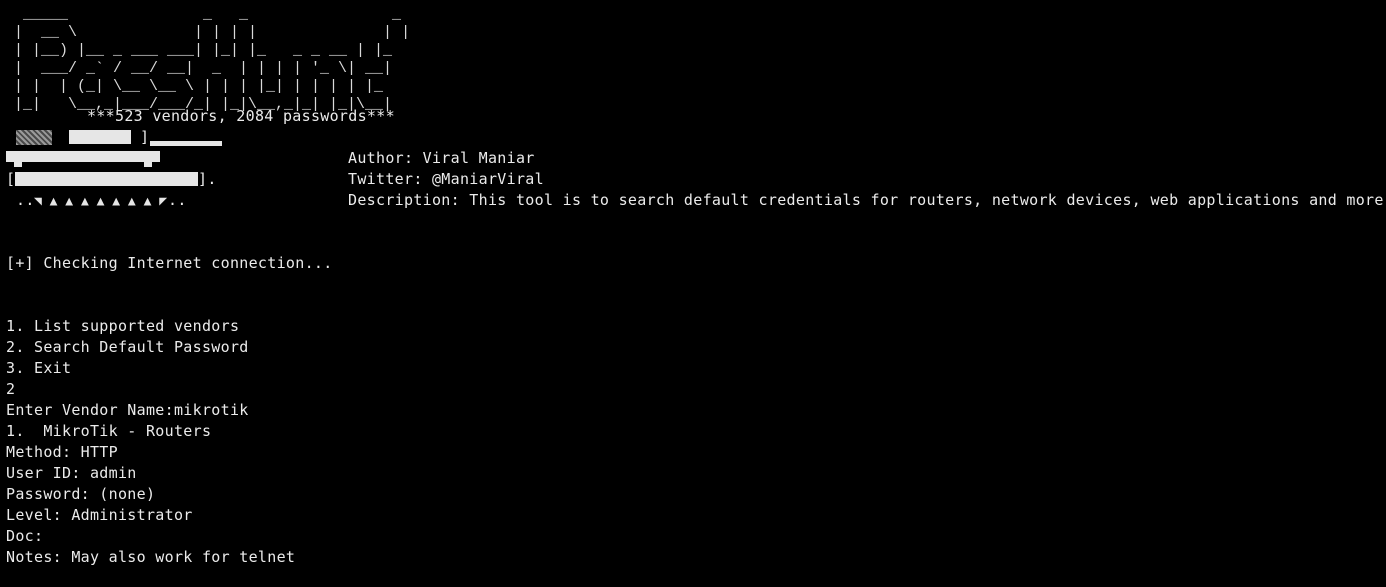 The height and width of the screenshot is (587, 1386). I want to click on result-password: Password: (none), so click(81, 494).